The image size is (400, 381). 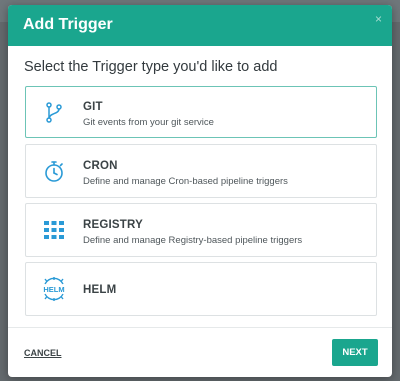 What do you see at coordinates (54, 112) in the screenshot?
I see `git-branch-icon` at bounding box center [54, 112].